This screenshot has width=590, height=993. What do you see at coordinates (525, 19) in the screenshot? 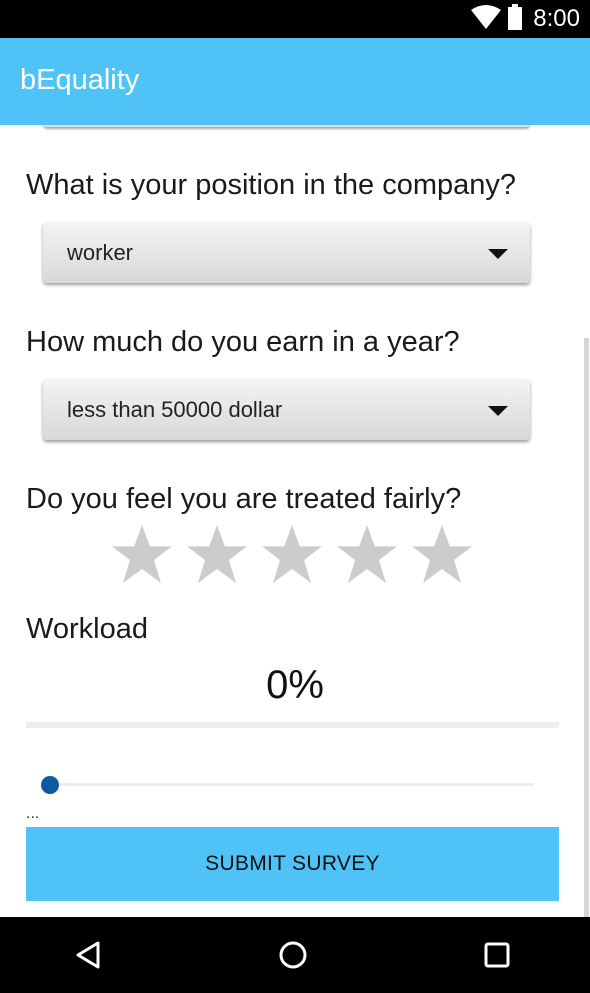
I see `status-icons: 8:00` at bounding box center [525, 19].